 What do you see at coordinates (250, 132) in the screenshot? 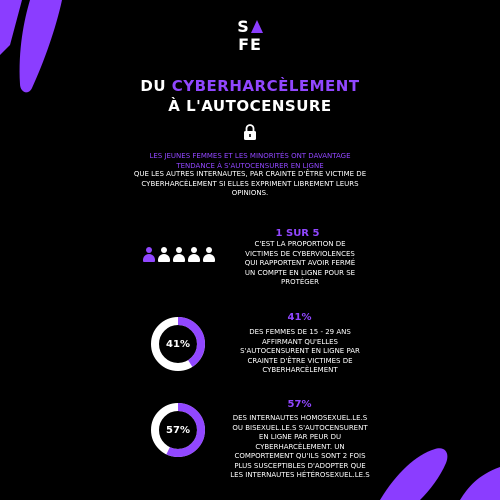
I see `lock-icon` at bounding box center [250, 132].